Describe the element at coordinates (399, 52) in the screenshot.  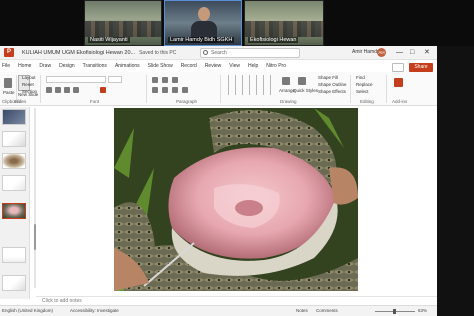
I see `minimize-button: —` at that location.